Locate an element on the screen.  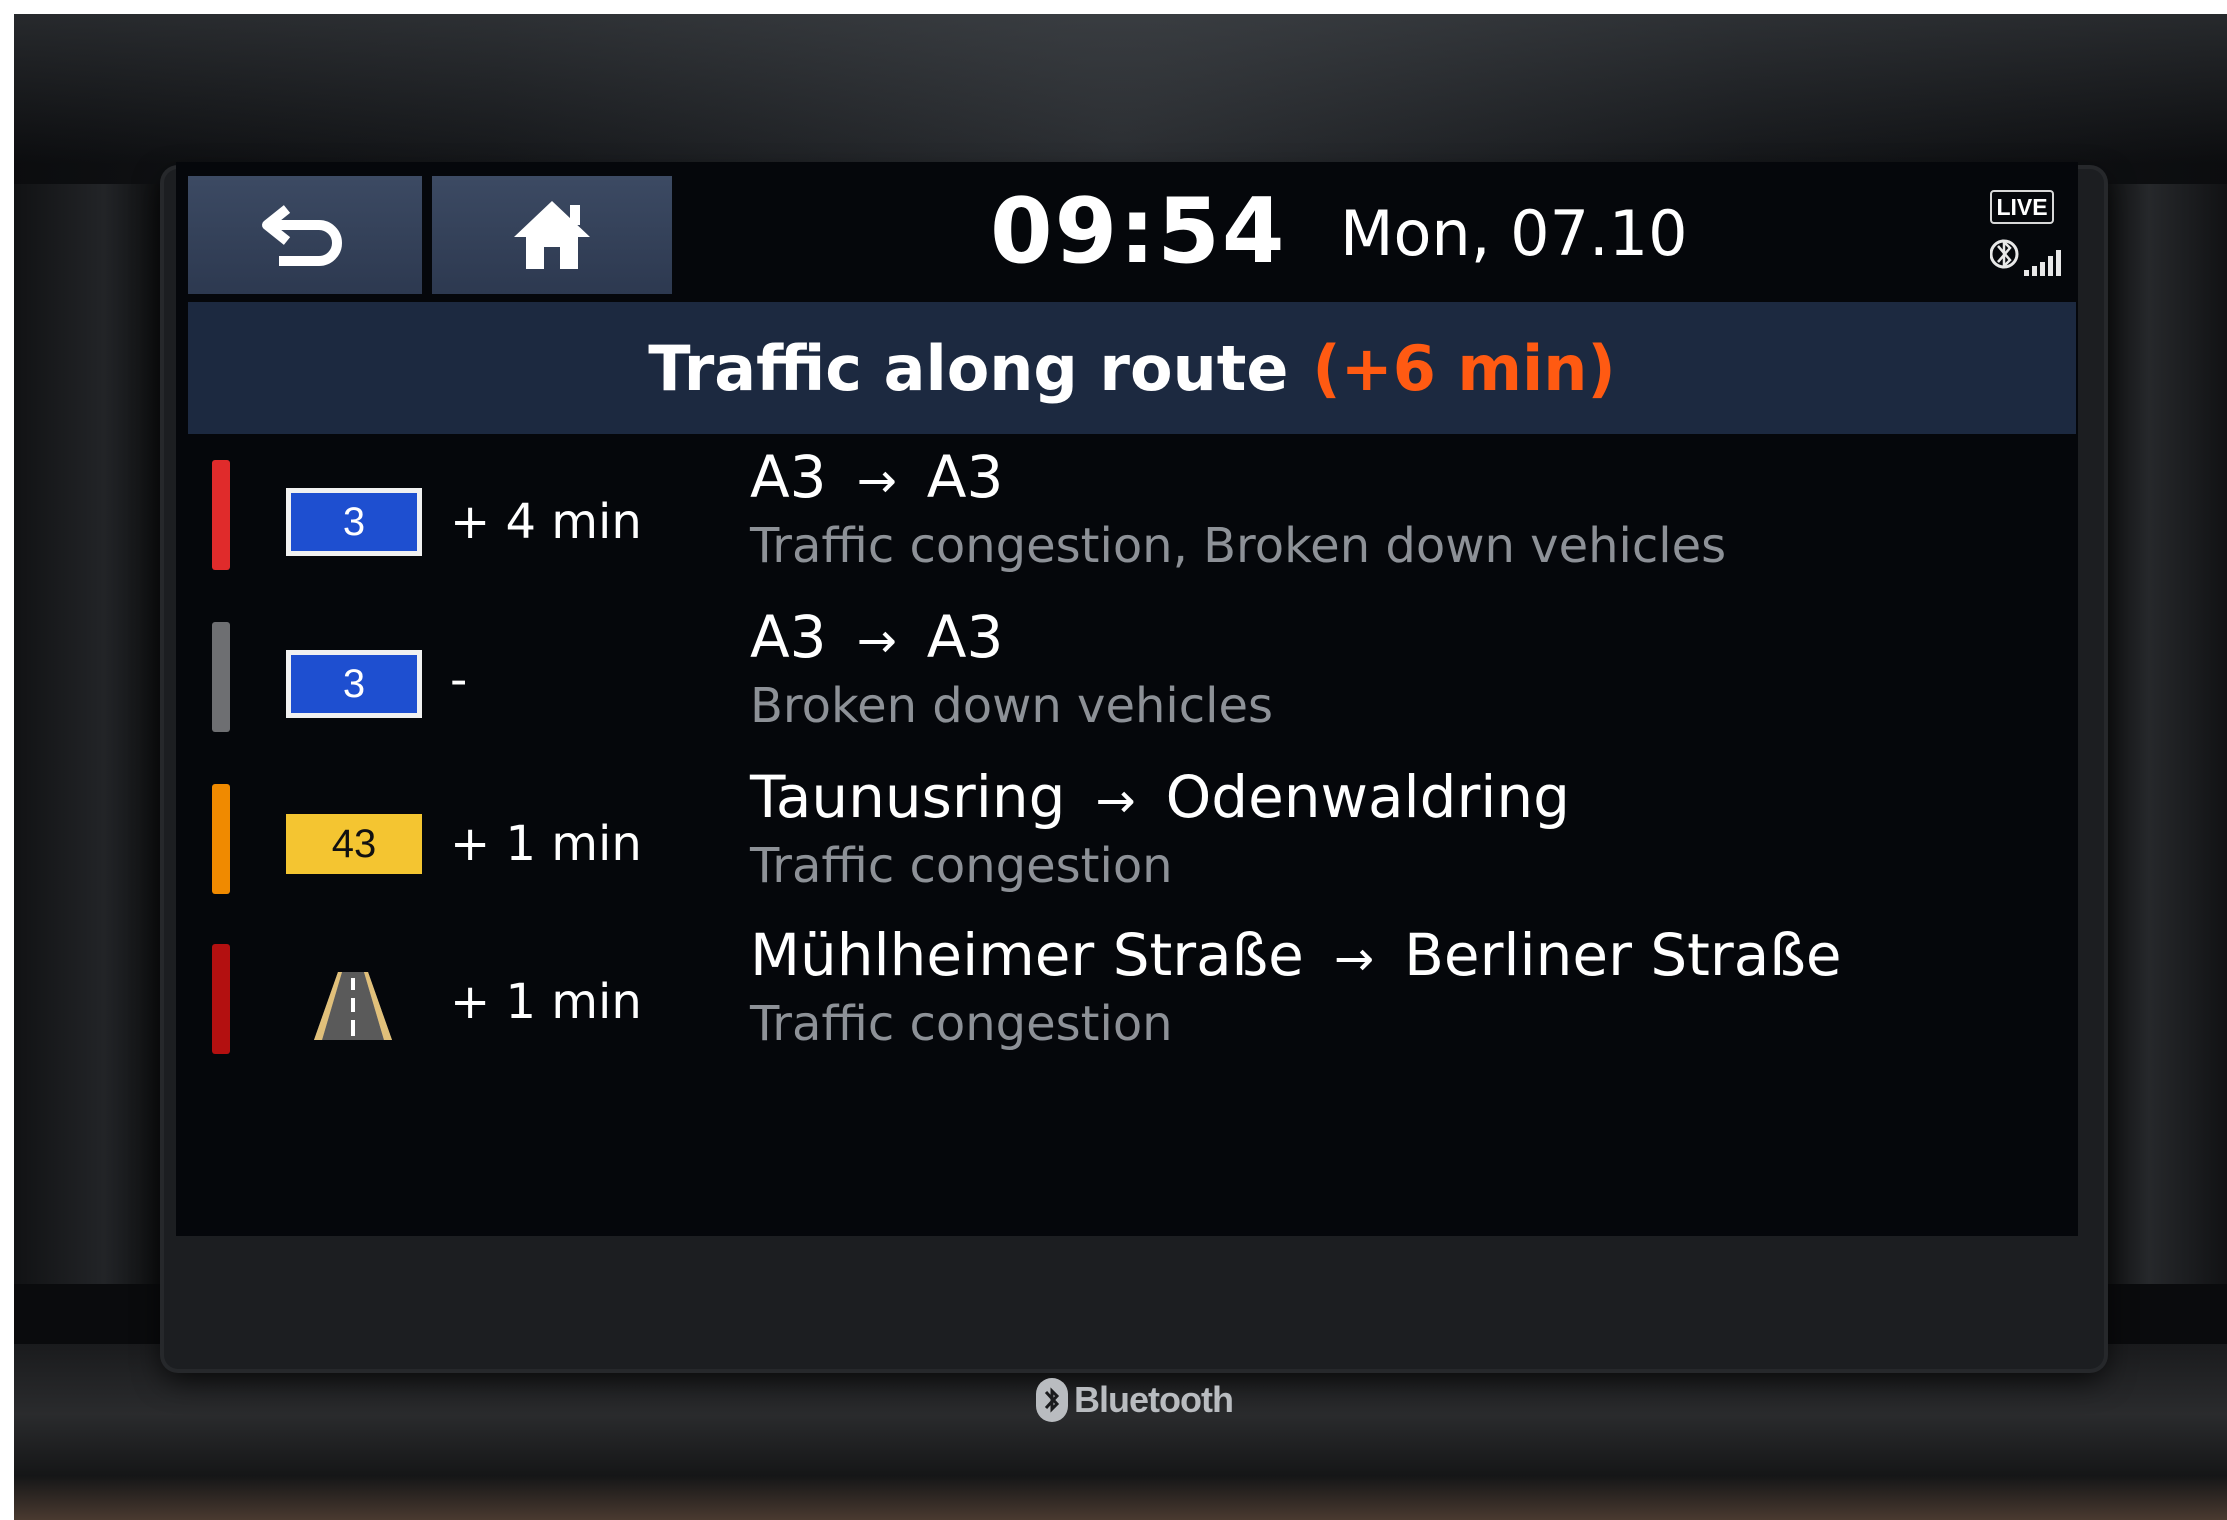
top-bar: 09:54 Mon, 07.10 LIVE is located at coordinates (1127, 229).